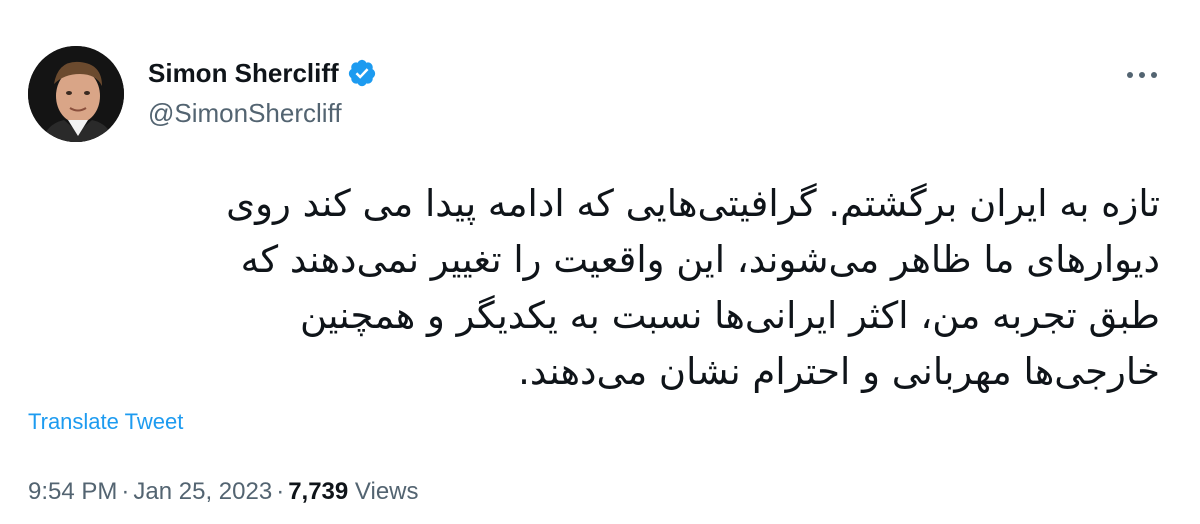 Image resolution: width=1200 pixels, height=524 pixels. Describe the element at coordinates (72, 491) in the screenshot. I see `tweet-time: 9:54 PM` at that location.